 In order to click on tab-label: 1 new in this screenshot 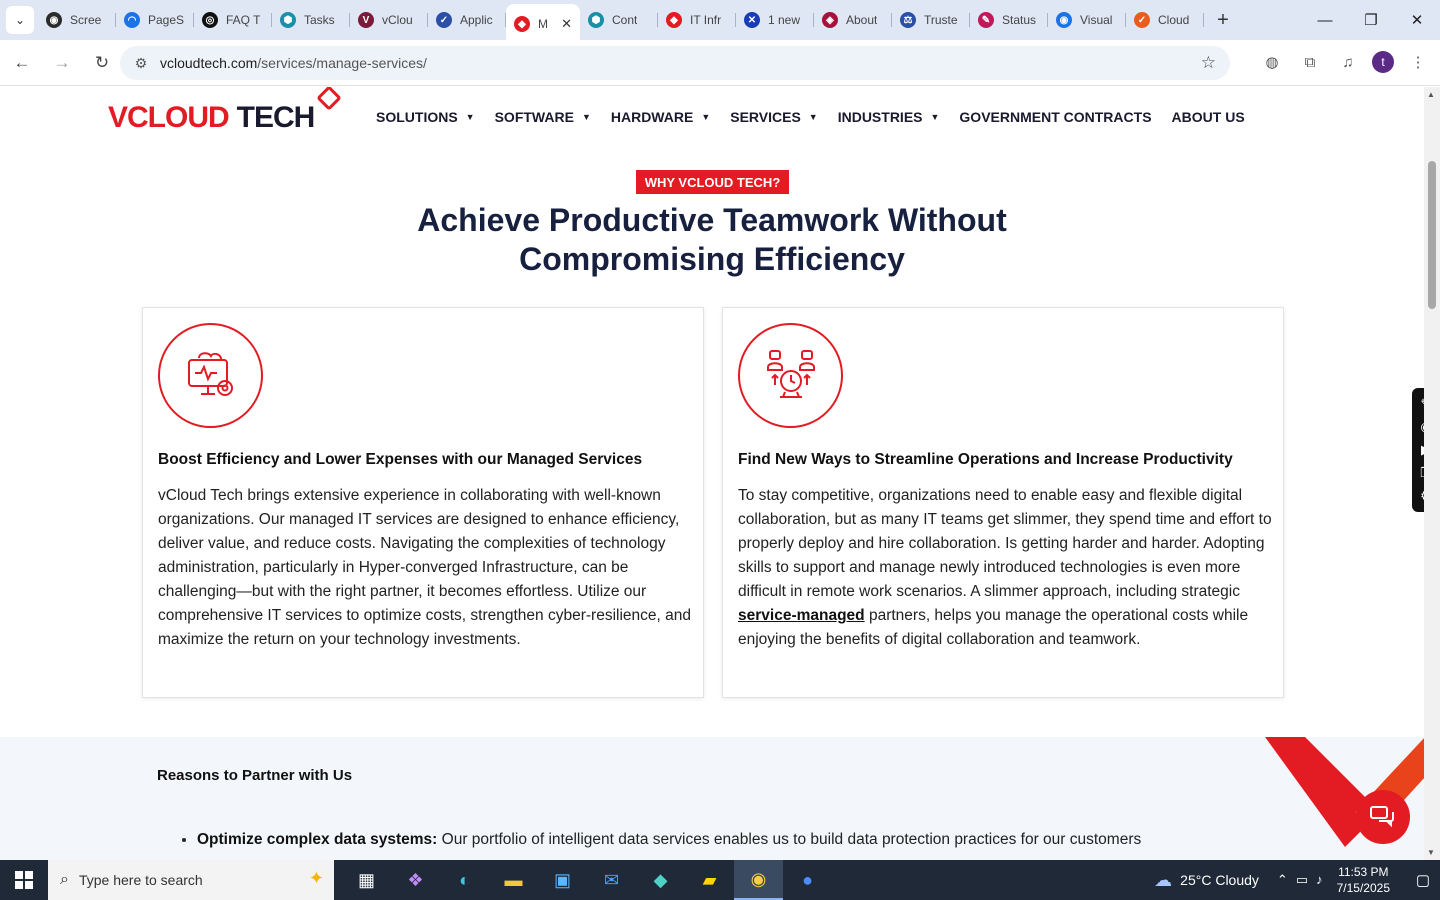, I will do `click(784, 20)`.